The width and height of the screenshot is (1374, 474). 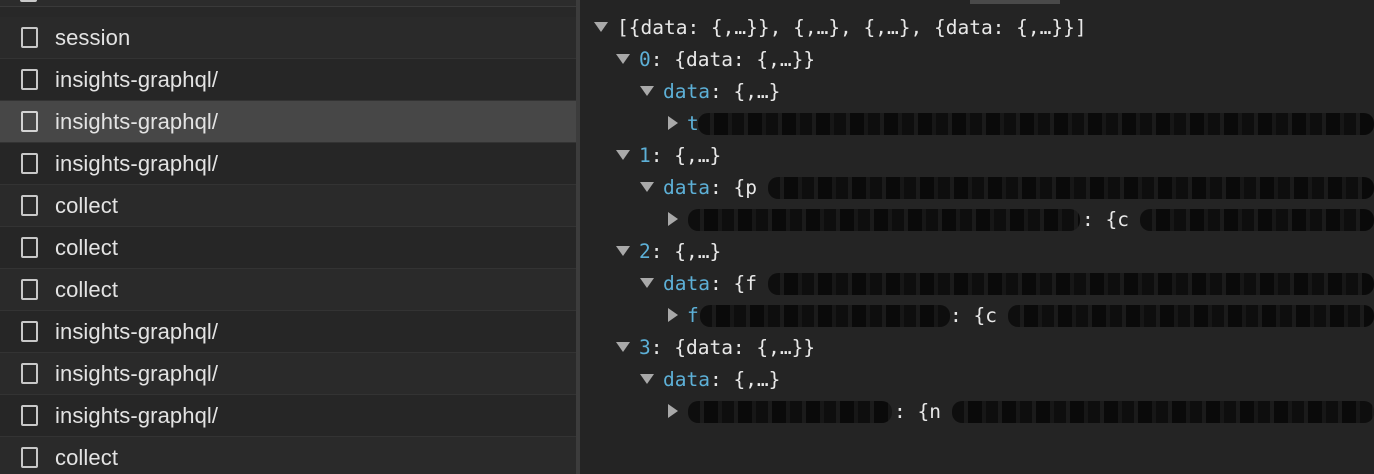 What do you see at coordinates (288, 38) in the screenshot?
I see `request-row: session` at bounding box center [288, 38].